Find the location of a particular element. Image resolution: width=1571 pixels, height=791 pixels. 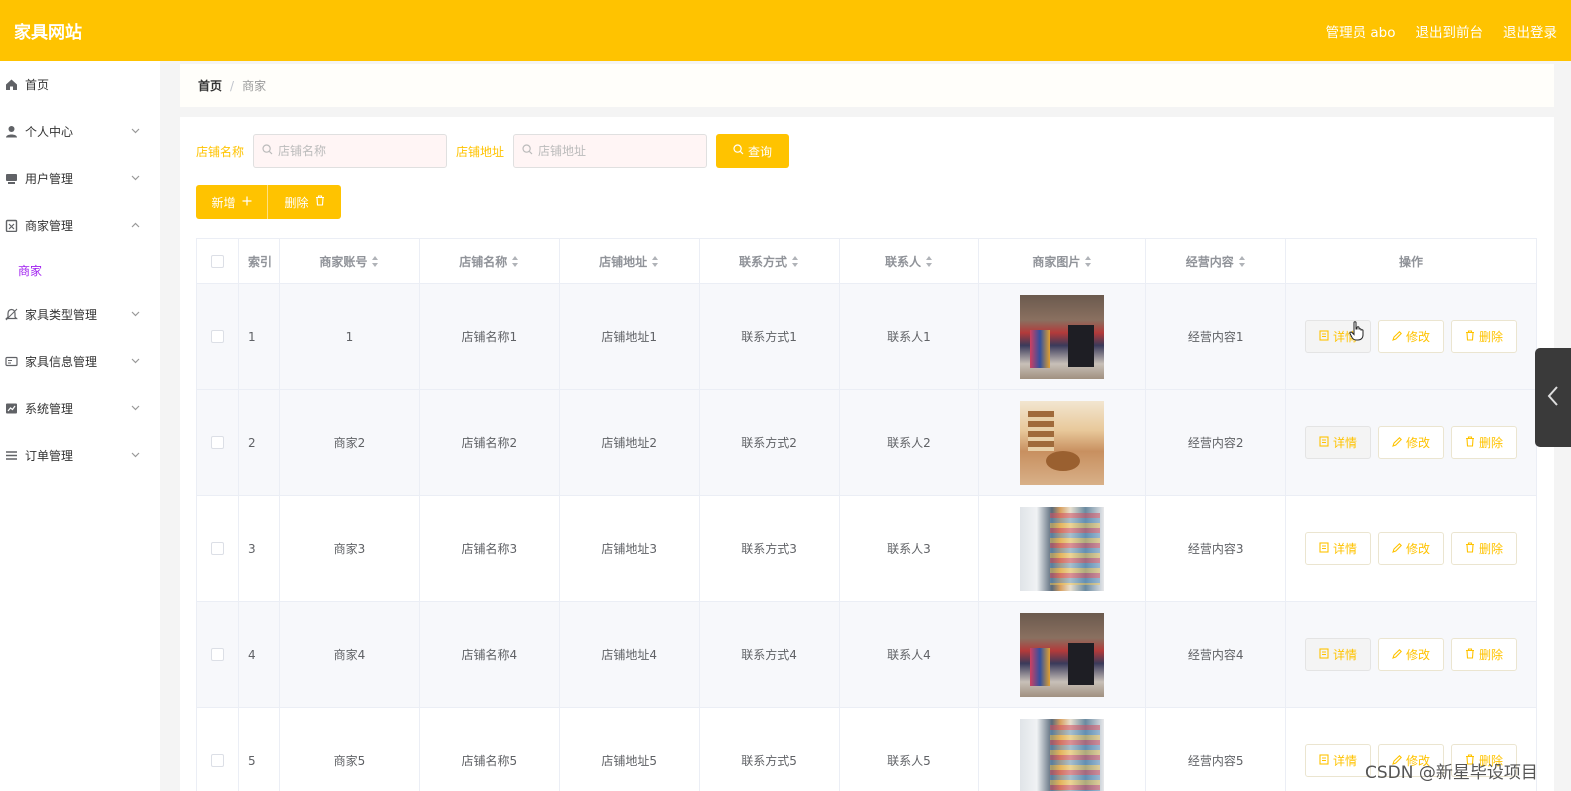

sidebar-item-home: 首页 is located at coordinates (80, 84).